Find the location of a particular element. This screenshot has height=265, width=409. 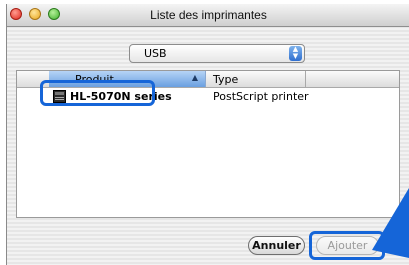

column-header-type: Type is located at coordinates (225, 79).